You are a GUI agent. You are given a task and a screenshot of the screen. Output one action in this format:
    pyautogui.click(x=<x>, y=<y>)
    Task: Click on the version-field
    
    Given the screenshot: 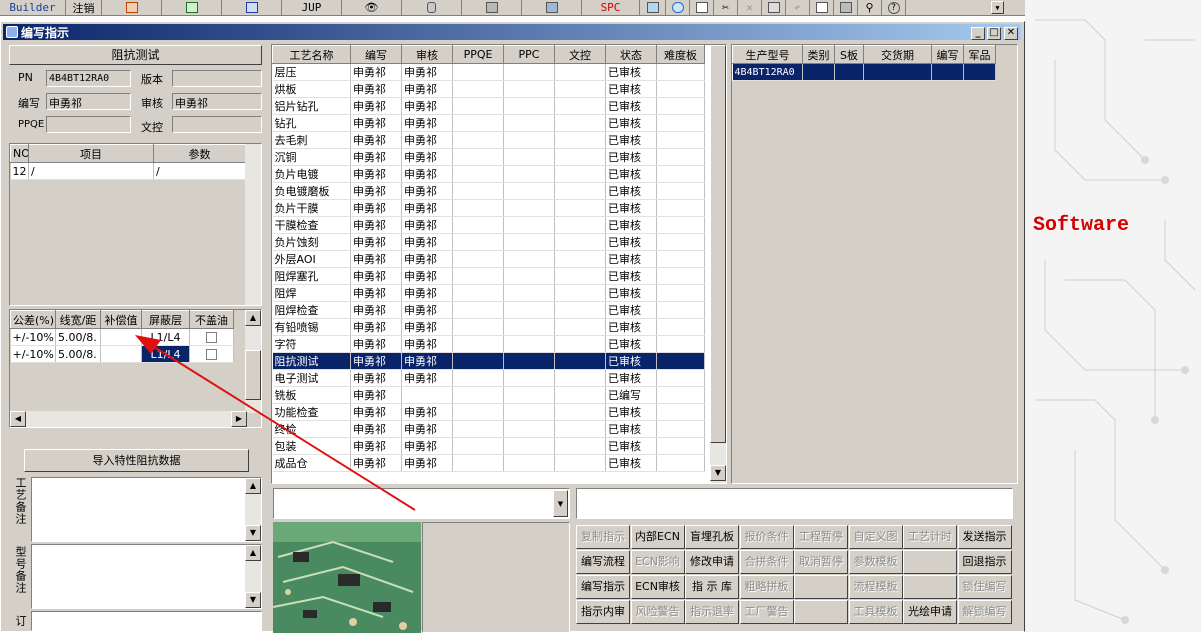 What is the action you would take?
    pyautogui.click(x=217, y=78)
    